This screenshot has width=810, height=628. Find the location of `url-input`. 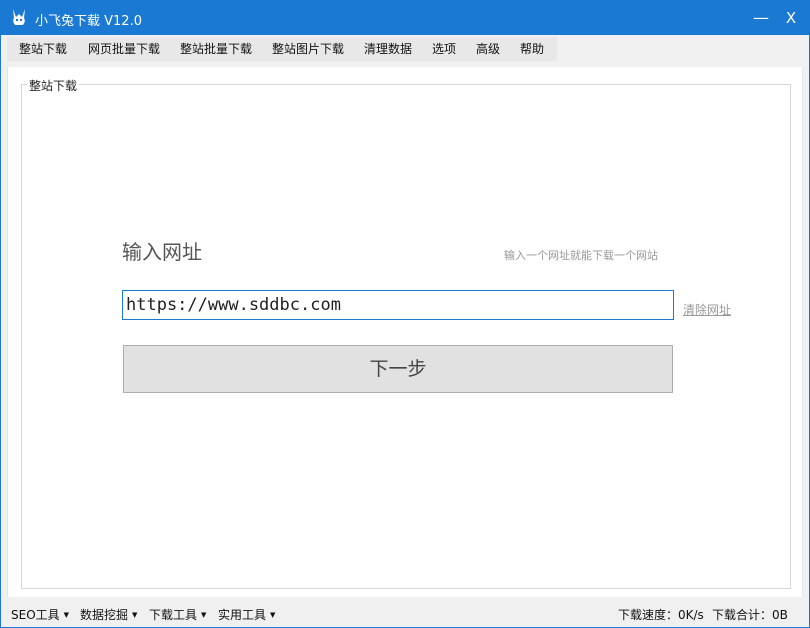

url-input is located at coordinates (398, 305).